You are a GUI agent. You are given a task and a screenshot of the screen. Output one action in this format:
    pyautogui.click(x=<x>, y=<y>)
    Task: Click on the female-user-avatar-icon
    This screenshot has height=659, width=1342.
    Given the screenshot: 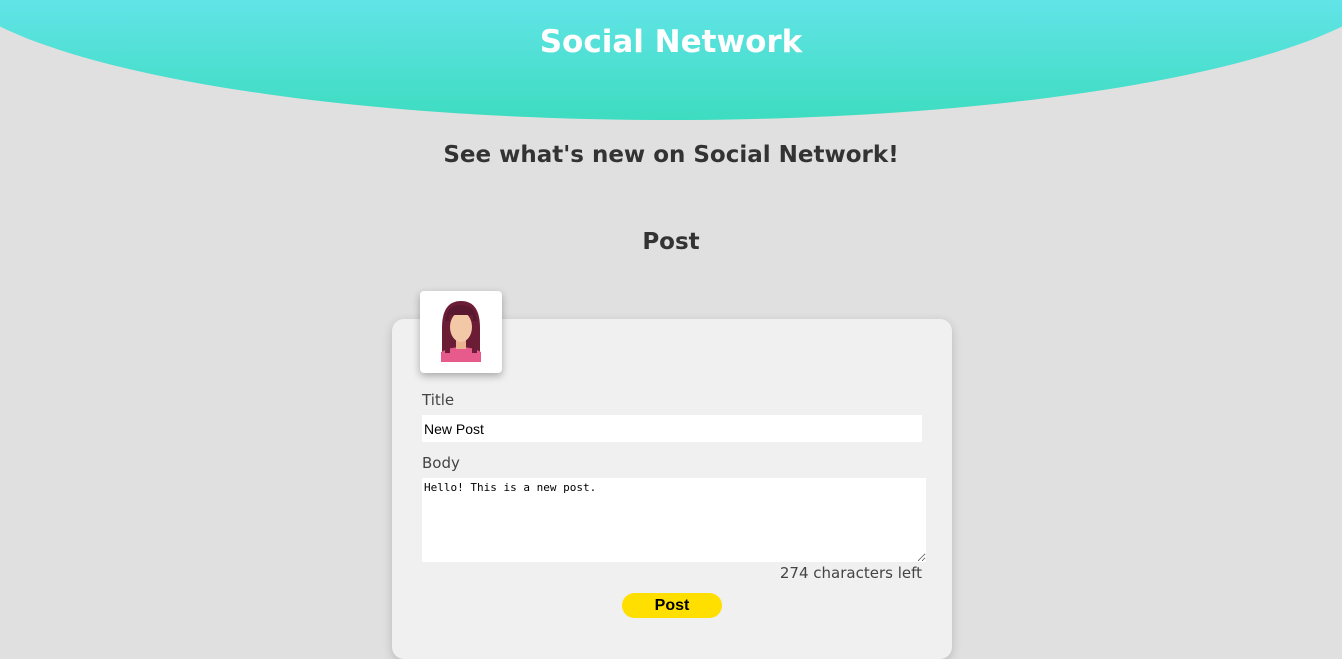 What is the action you would take?
    pyautogui.click(x=461, y=331)
    